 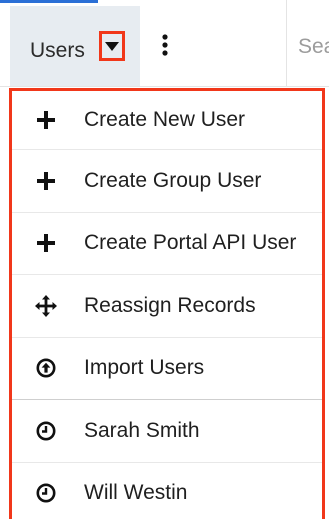 What do you see at coordinates (142, 430) in the screenshot?
I see `menu-item-label: Sarah Smith` at bounding box center [142, 430].